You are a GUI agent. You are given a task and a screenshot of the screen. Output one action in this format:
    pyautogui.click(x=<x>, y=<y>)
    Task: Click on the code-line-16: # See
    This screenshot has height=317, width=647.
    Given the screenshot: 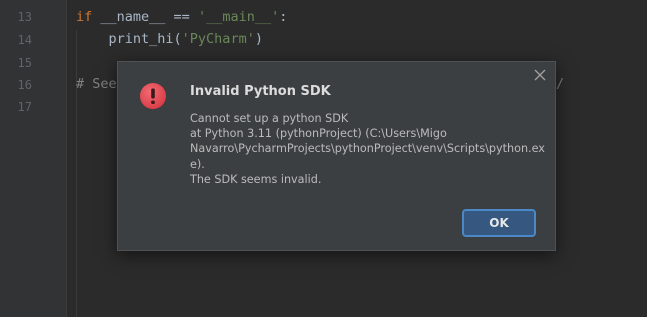 What is the action you would take?
    pyautogui.click(x=96, y=84)
    